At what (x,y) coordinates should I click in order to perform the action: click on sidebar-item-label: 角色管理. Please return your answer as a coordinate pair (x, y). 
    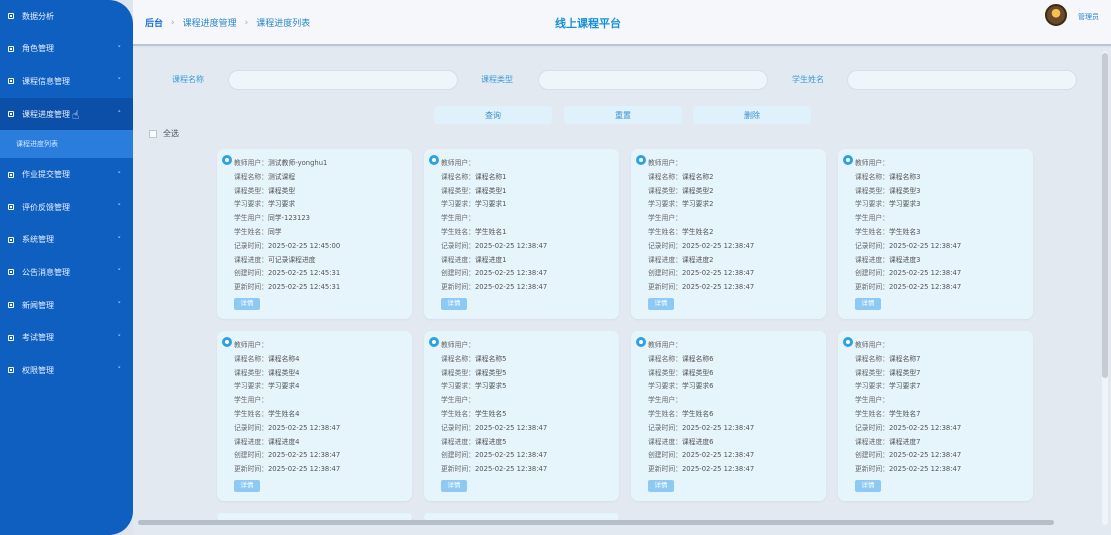
    Looking at the image, I should click on (38, 49).